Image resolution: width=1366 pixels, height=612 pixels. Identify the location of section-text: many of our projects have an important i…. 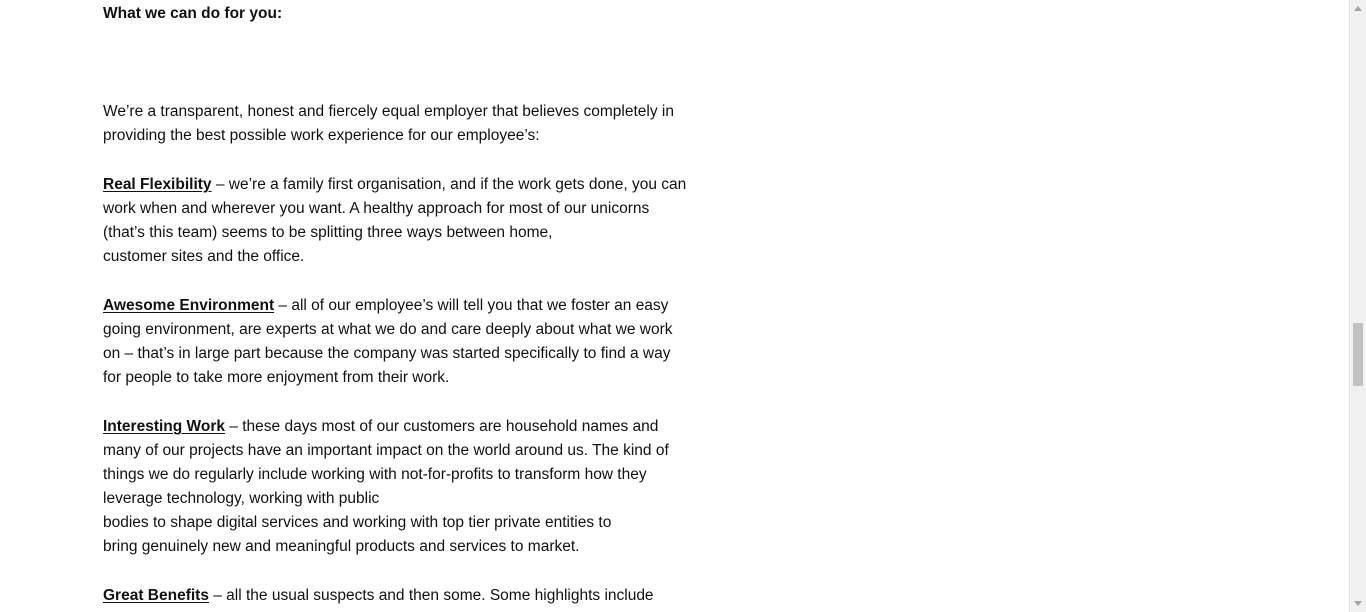
(386, 450).